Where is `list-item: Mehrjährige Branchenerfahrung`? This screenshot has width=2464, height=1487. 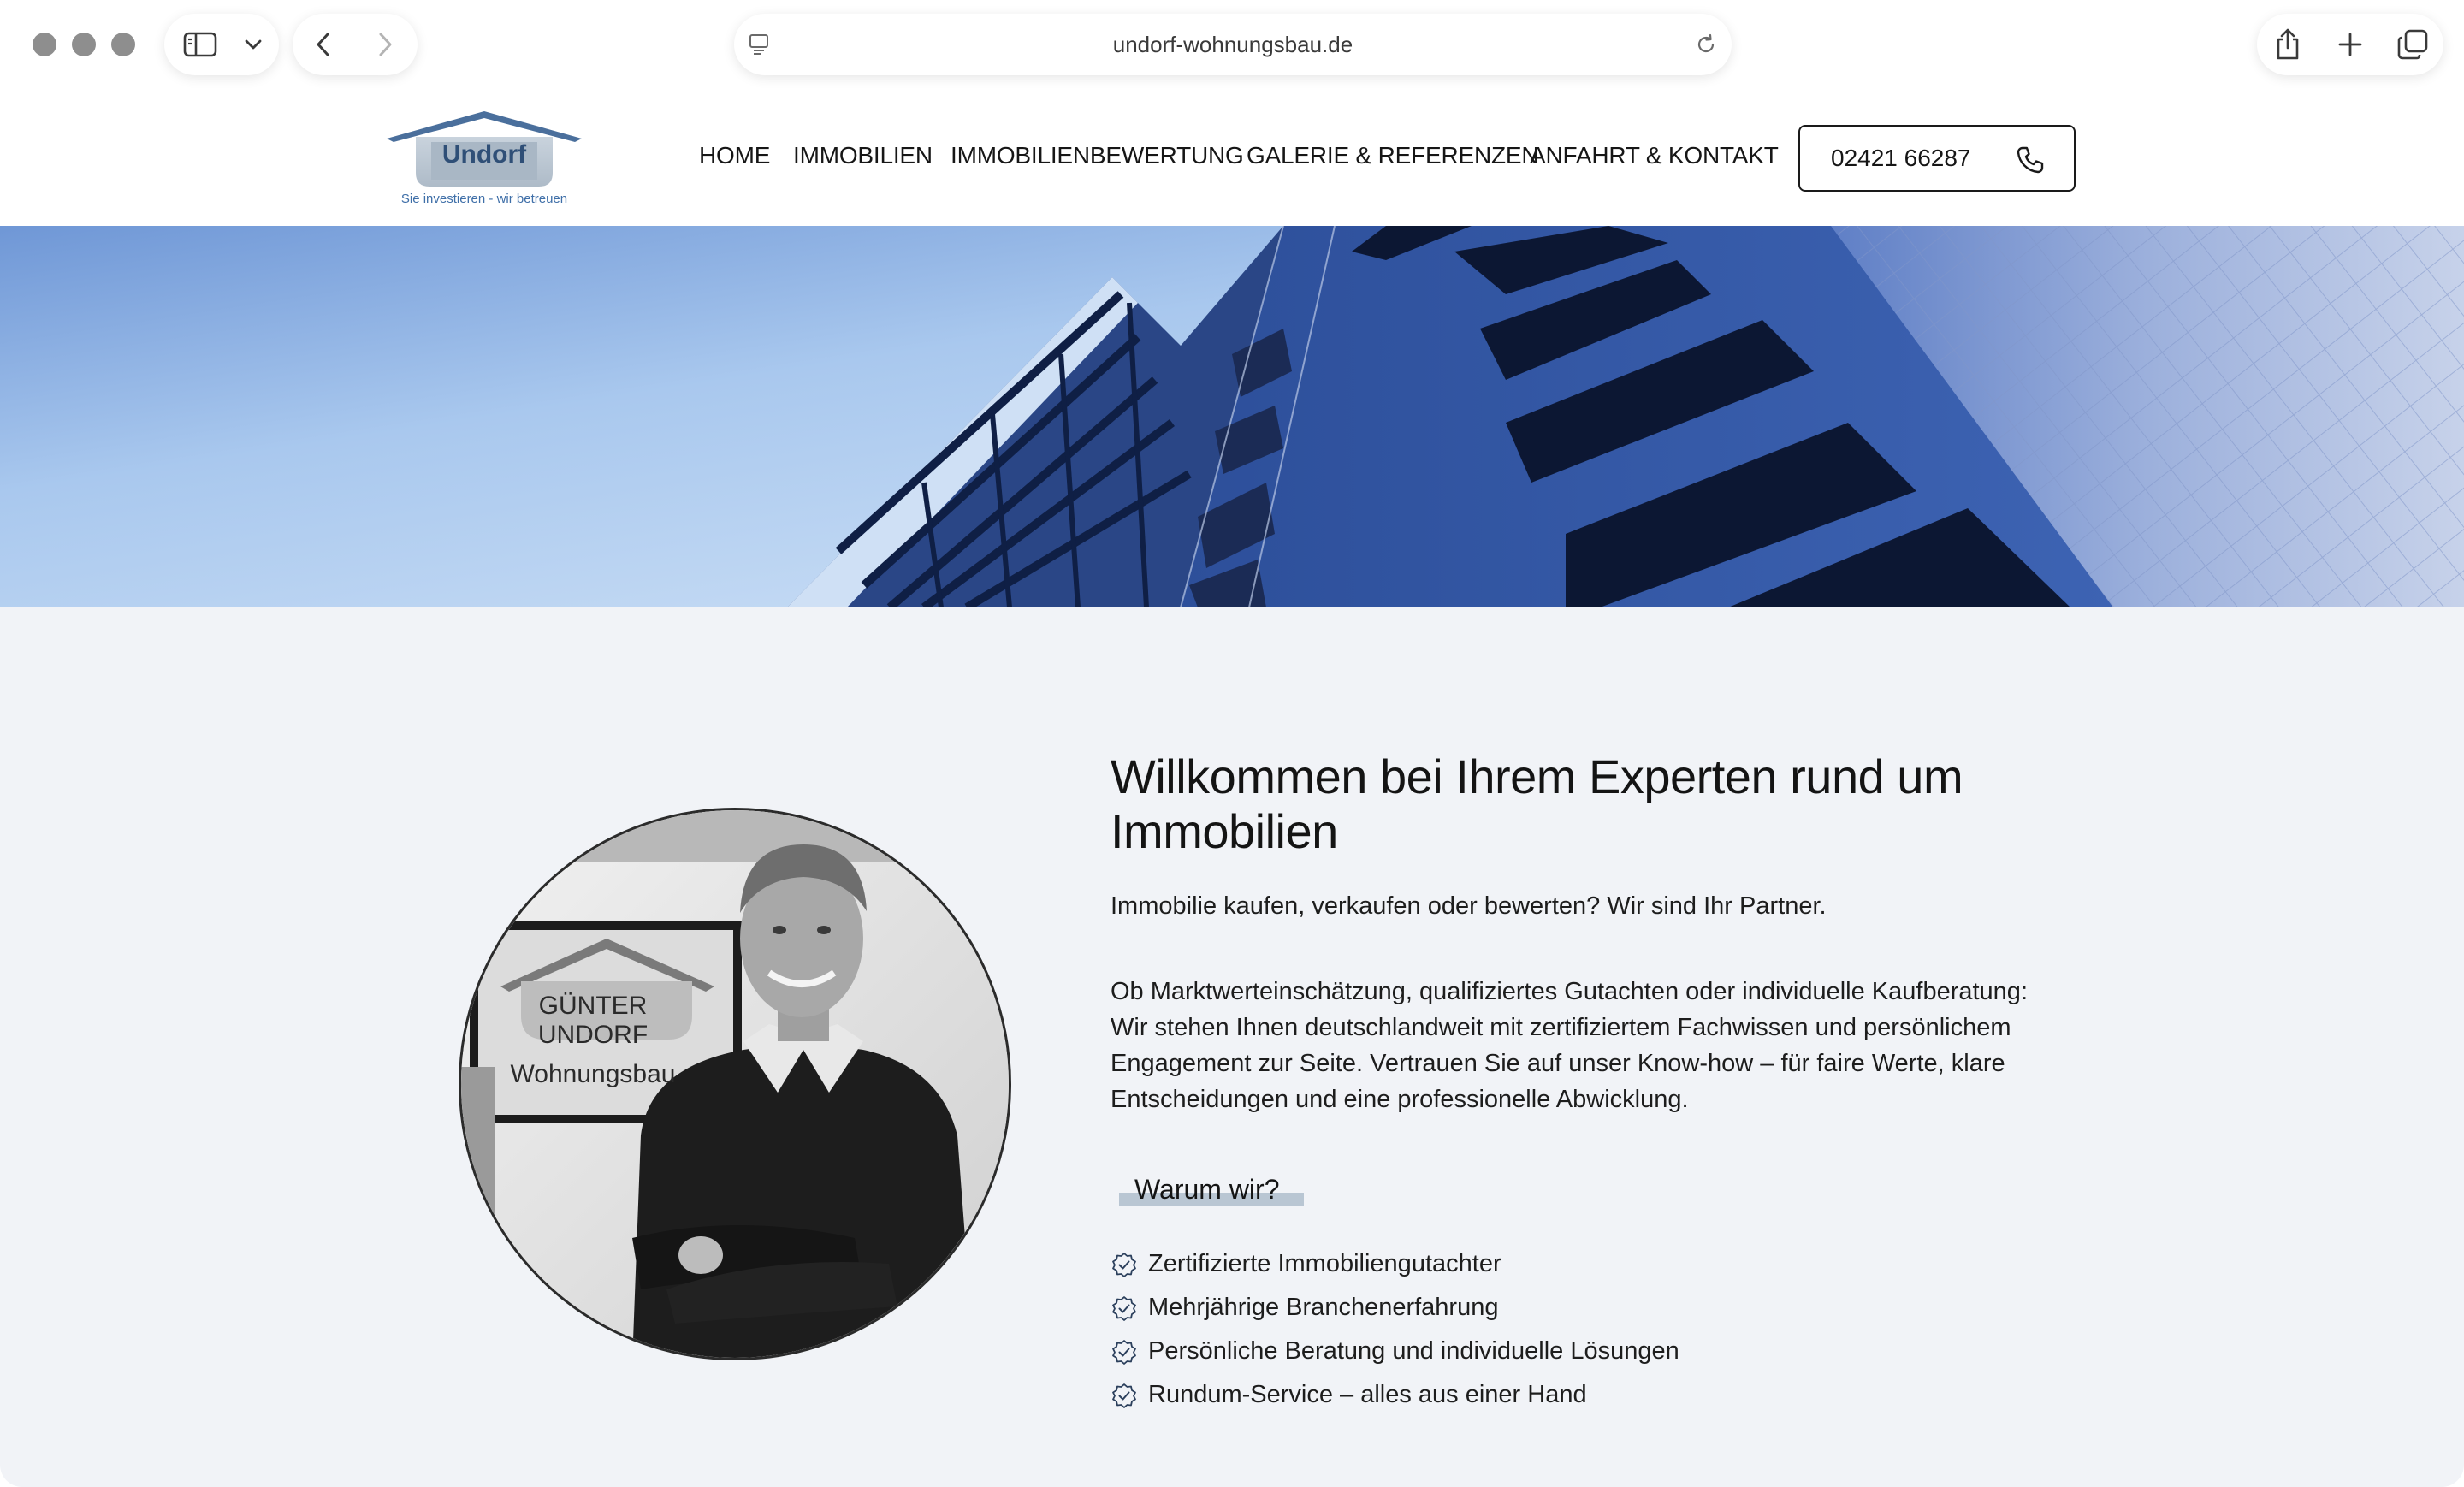
list-item: Mehrjährige Branchenerfahrung is located at coordinates (1598, 1308).